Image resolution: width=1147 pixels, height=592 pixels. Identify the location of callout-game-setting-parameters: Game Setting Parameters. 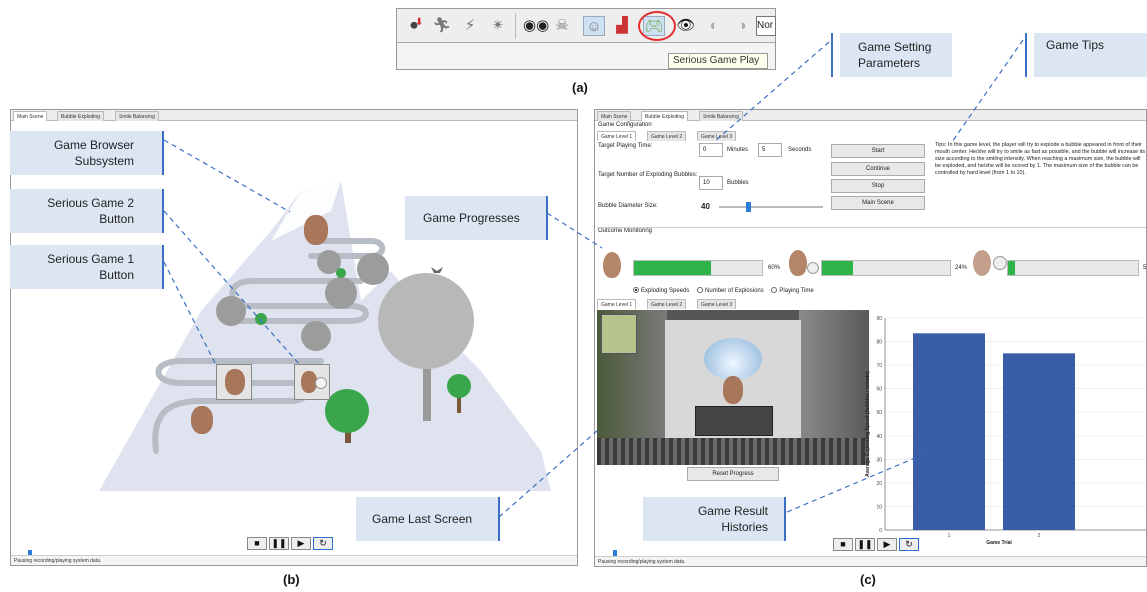
(896, 55).